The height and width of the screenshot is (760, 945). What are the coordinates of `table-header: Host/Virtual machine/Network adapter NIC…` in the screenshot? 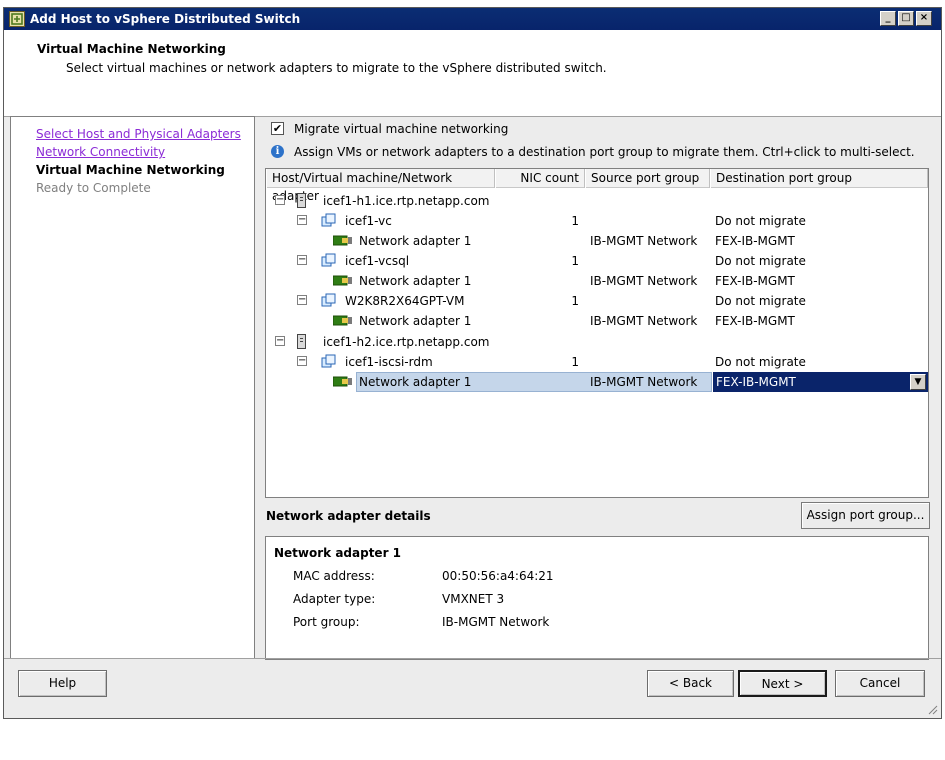 It's located at (597, 186).